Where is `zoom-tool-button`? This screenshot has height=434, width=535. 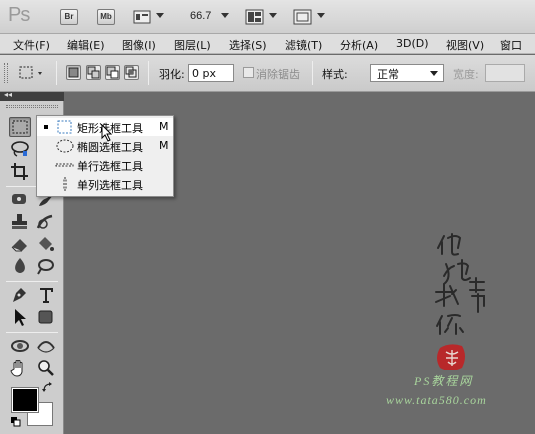 zoom-tool-button is located at coordinates (46, 368).